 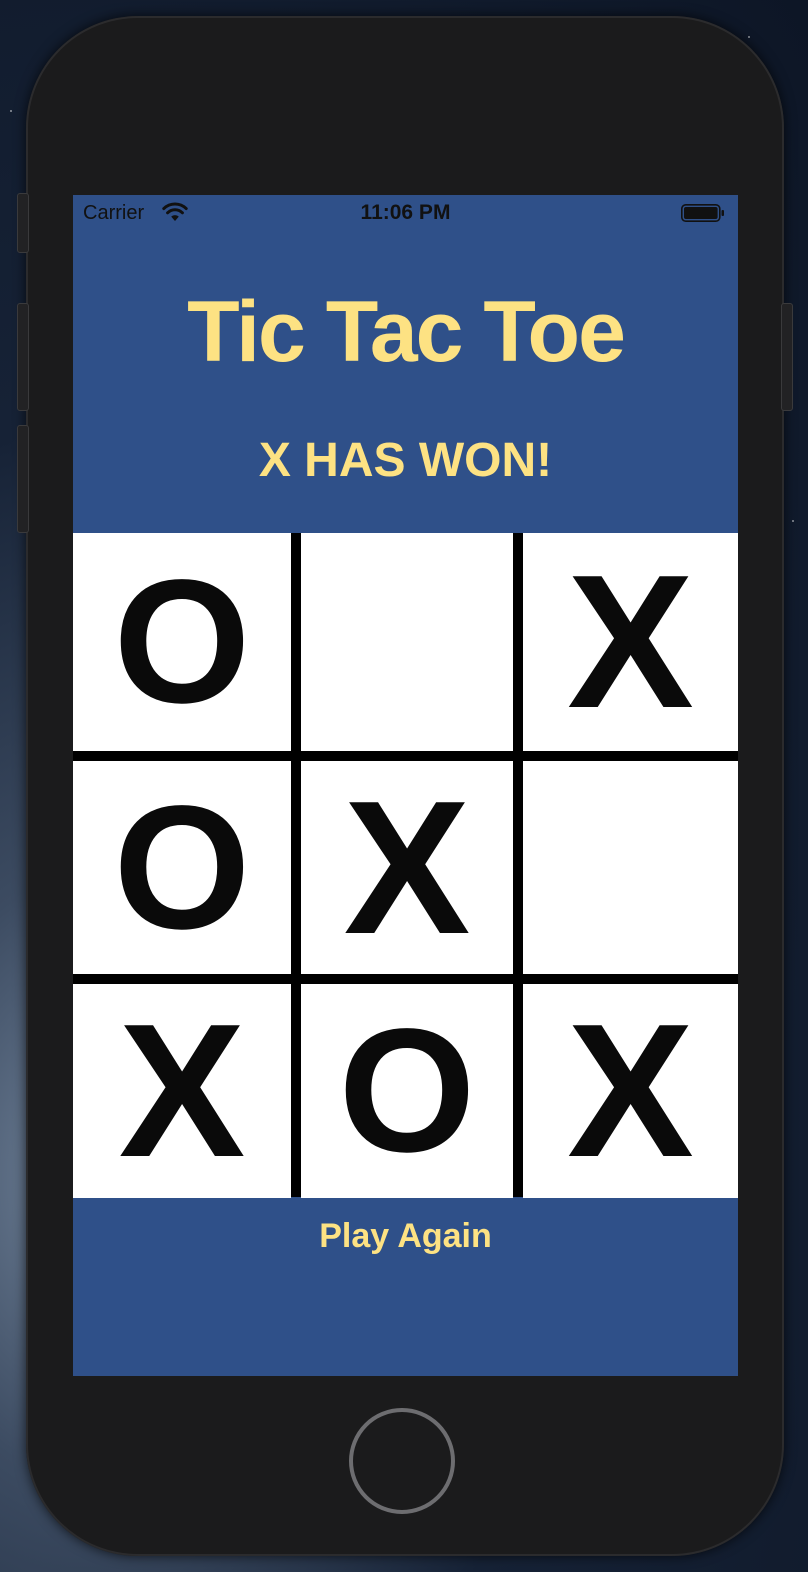 I want to click on status-bar: Carrier 11:06 PM, so click(x=405, y=213).